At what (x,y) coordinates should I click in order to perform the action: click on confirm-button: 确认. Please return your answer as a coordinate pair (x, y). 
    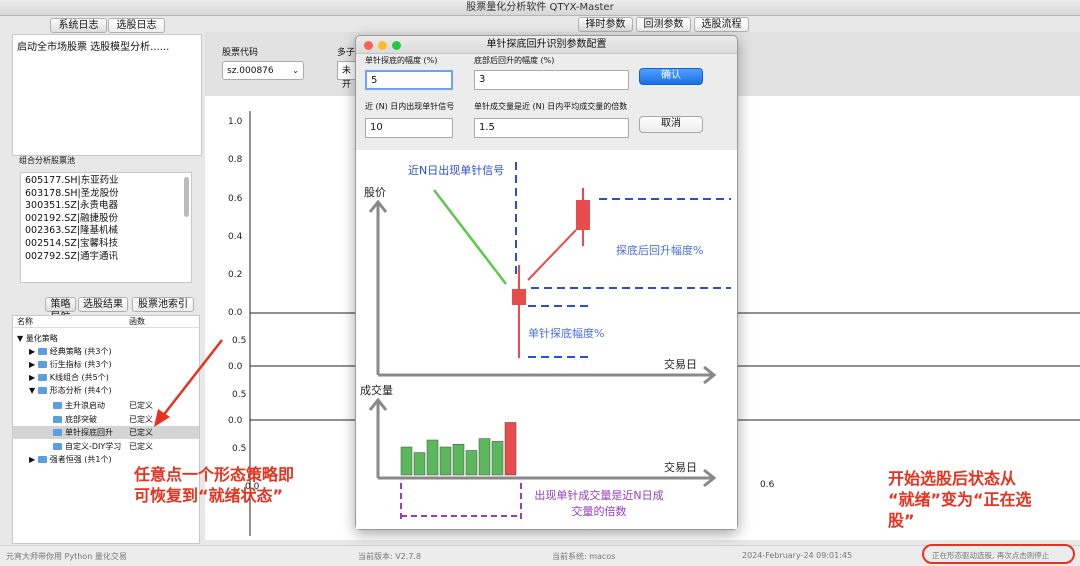
    Looking at the image, I should click on (671, 76).